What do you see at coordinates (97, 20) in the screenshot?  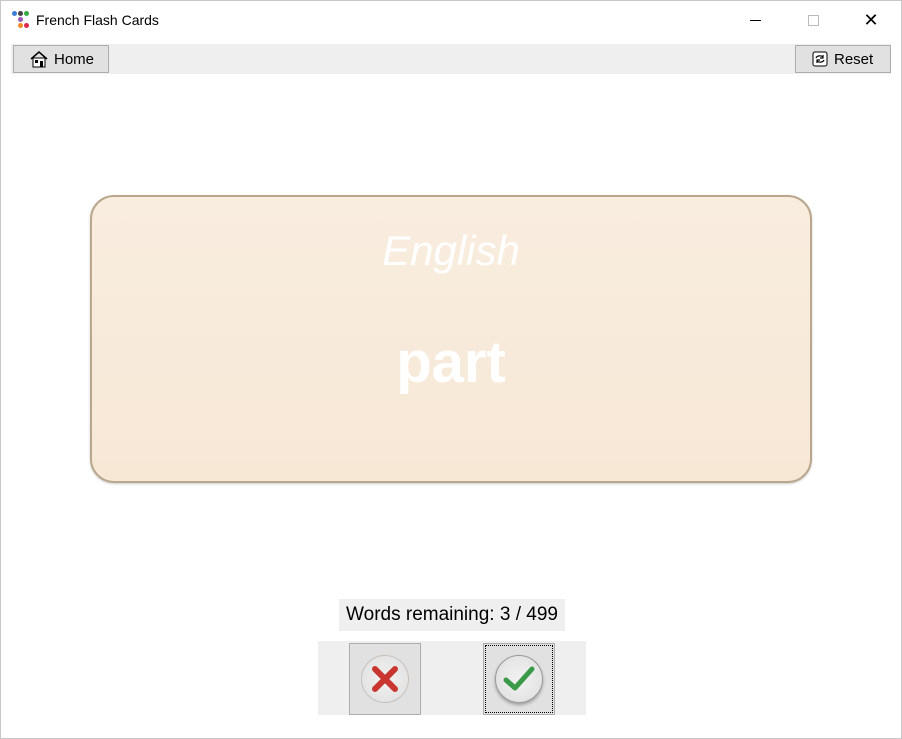 I see `window-title: French Flash Cards` at bounding box center [97, 20].